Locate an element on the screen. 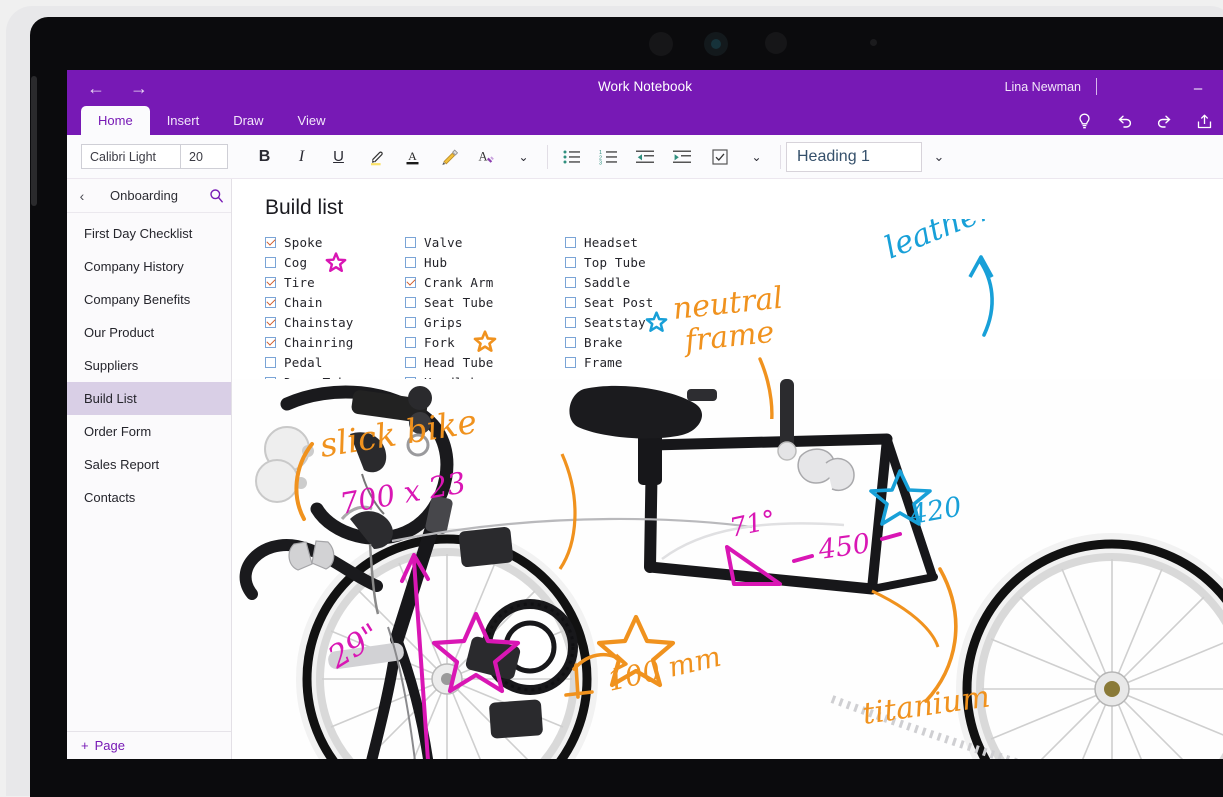 This screenshot has width=1223, height=797. account-name: Lina Newman is located at coordinates (1043, 87).